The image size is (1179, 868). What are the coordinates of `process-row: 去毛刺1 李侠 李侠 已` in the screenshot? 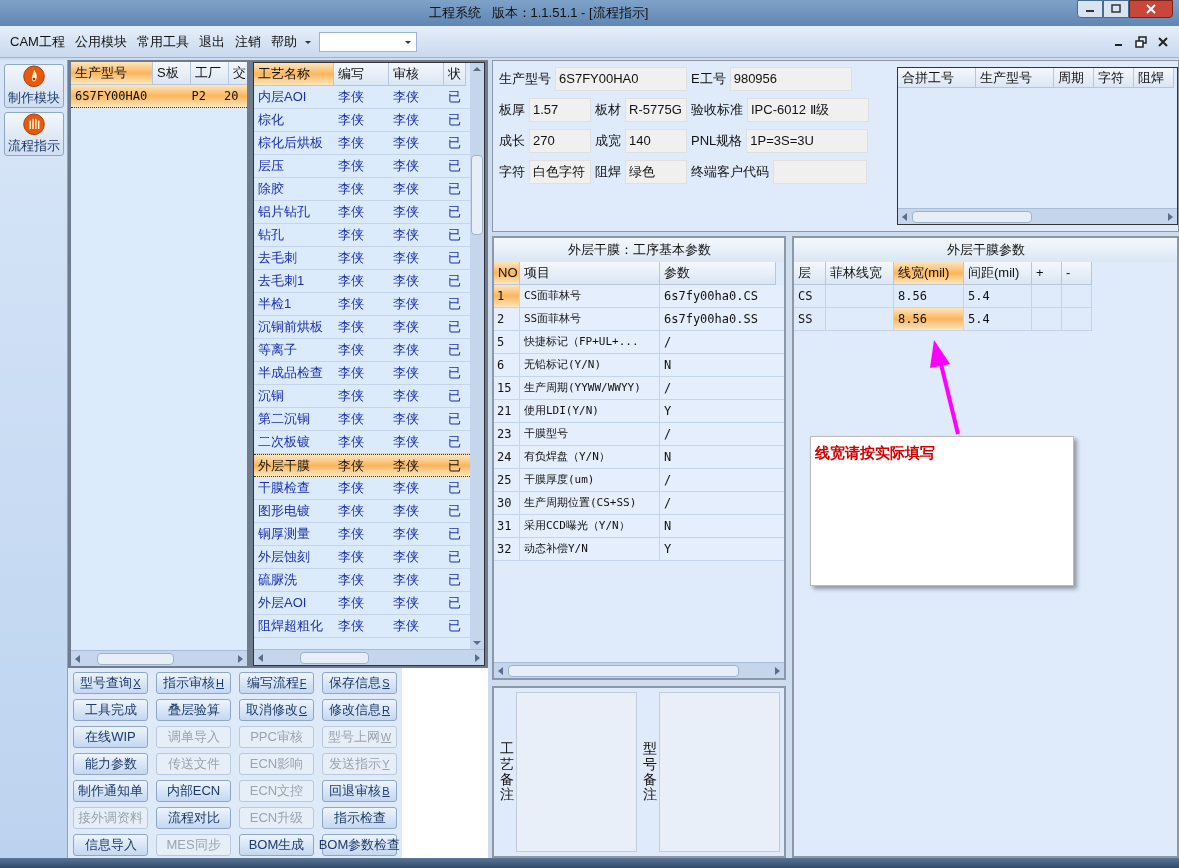 It's located at (362, 281).